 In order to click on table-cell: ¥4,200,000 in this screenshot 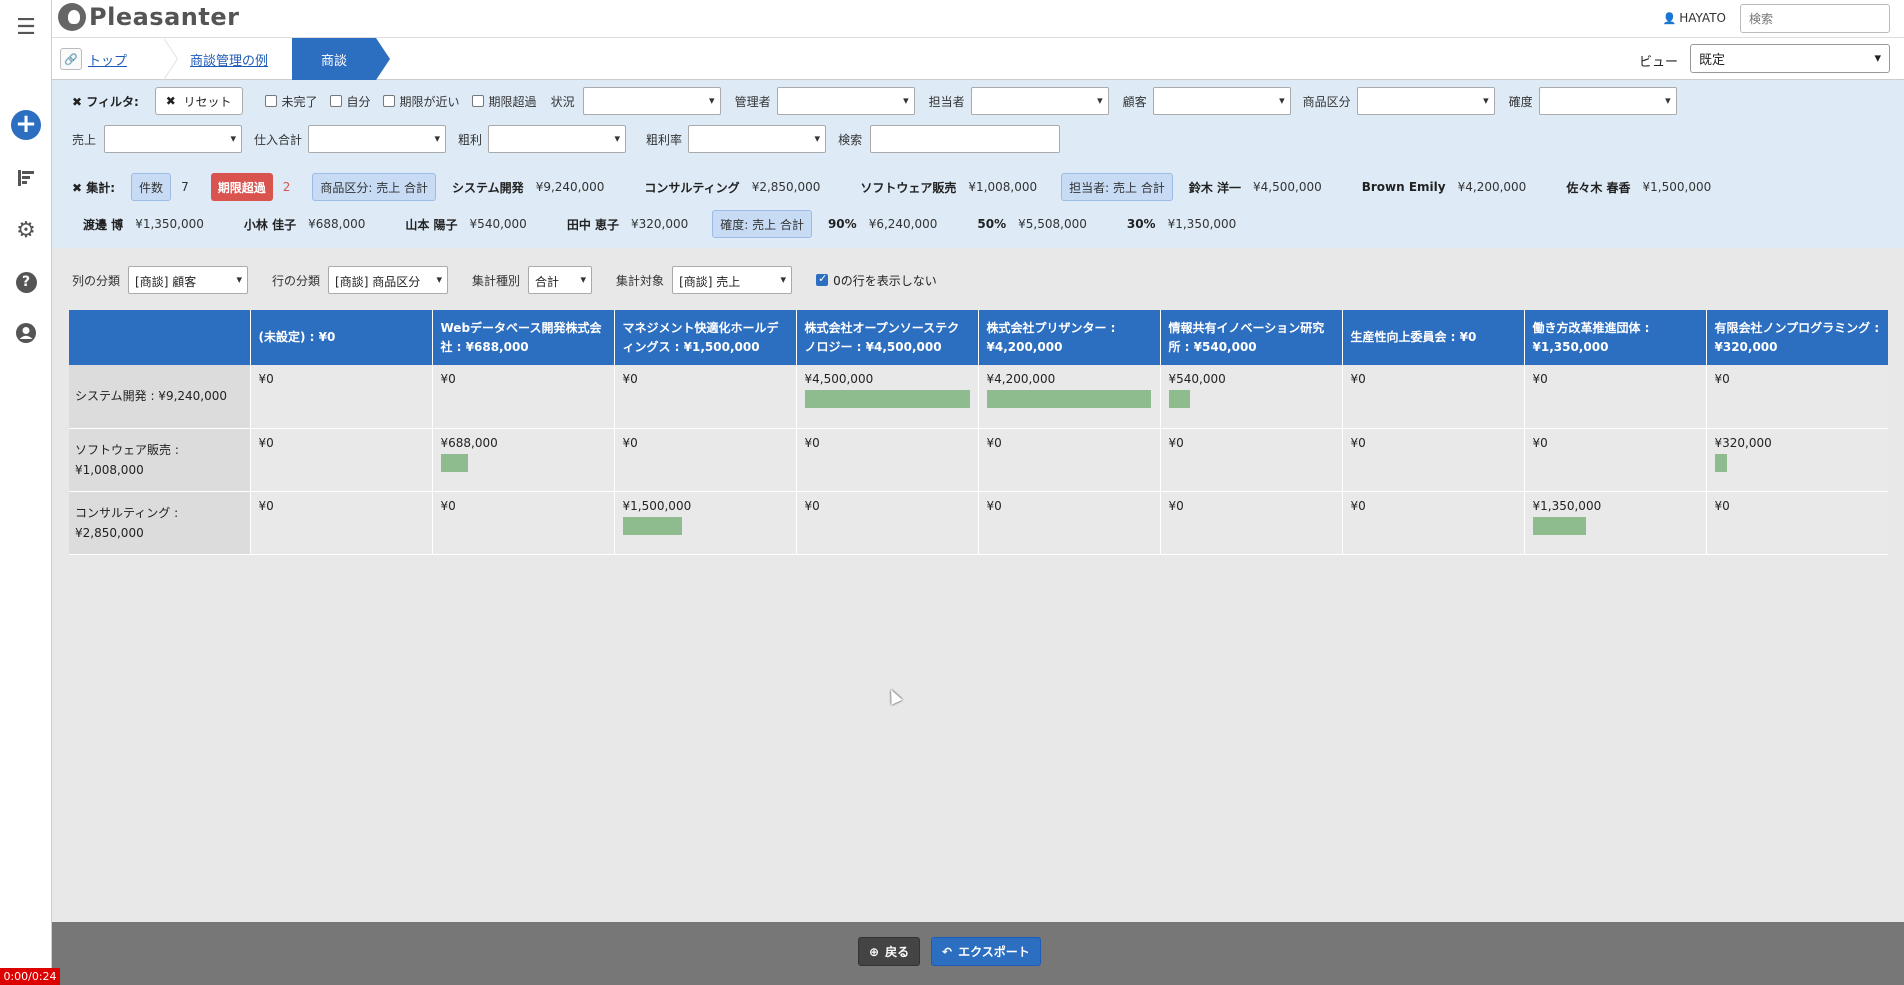, I will do `click(1068, 397)`.